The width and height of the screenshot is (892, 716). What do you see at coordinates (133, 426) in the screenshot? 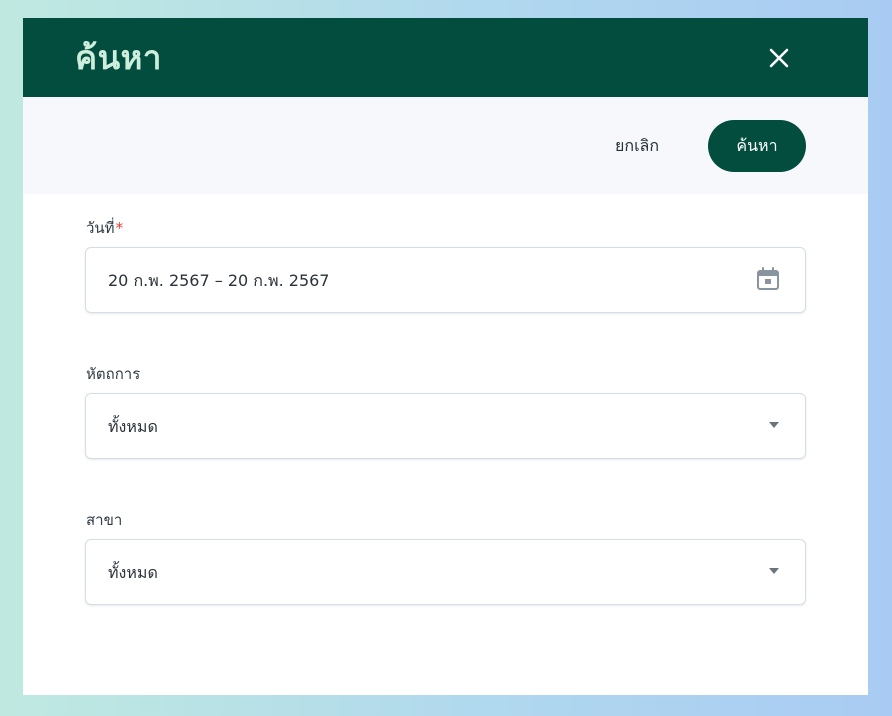
I see `procedure-select-value: ทั้งหมด` at bounding box center [133, 426].